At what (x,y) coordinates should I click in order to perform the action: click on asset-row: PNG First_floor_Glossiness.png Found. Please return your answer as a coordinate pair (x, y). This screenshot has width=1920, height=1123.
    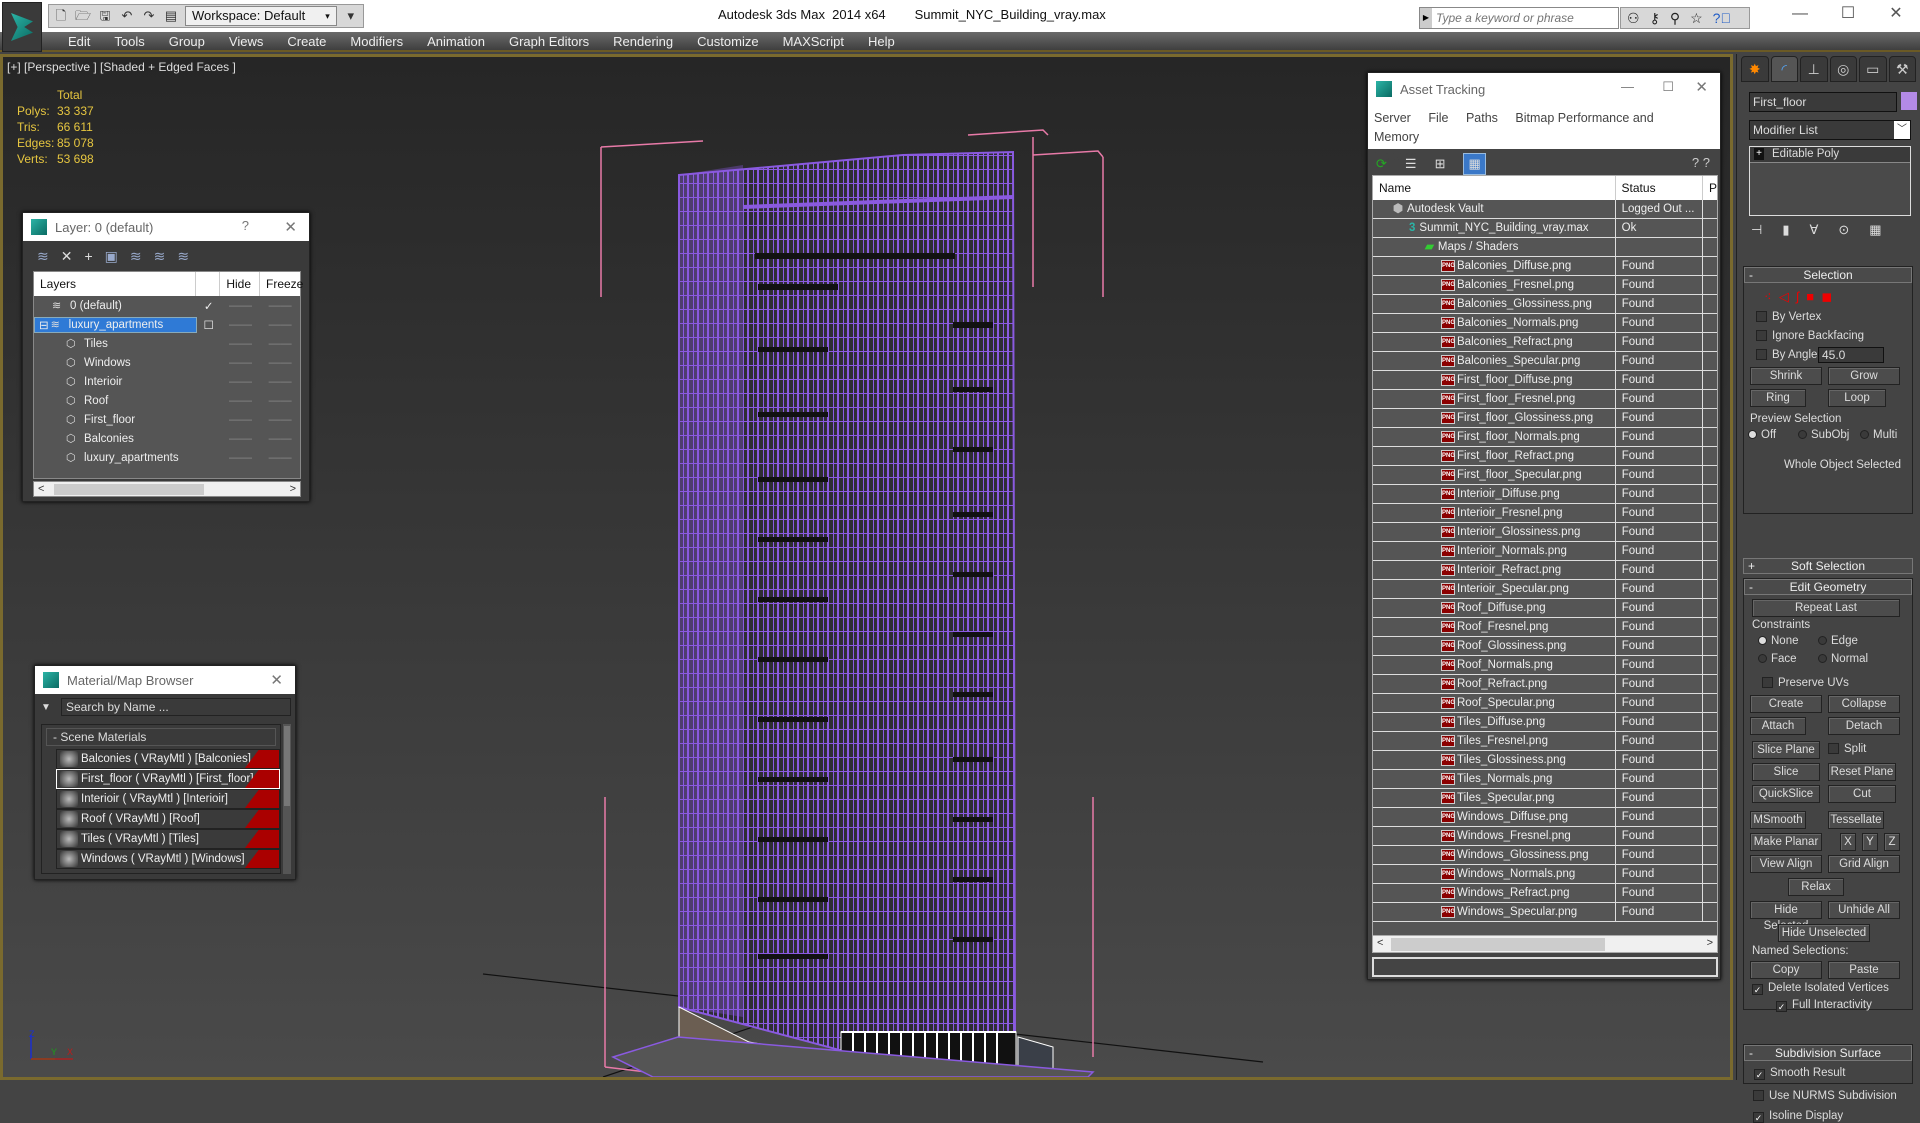
    Looking at the image, I should click on (1545, 418).